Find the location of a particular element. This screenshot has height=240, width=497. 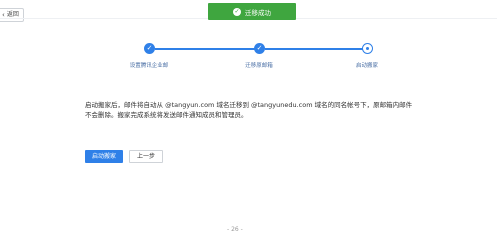

step-3-label: 启动搬家 is located at coordinates (367, 66).